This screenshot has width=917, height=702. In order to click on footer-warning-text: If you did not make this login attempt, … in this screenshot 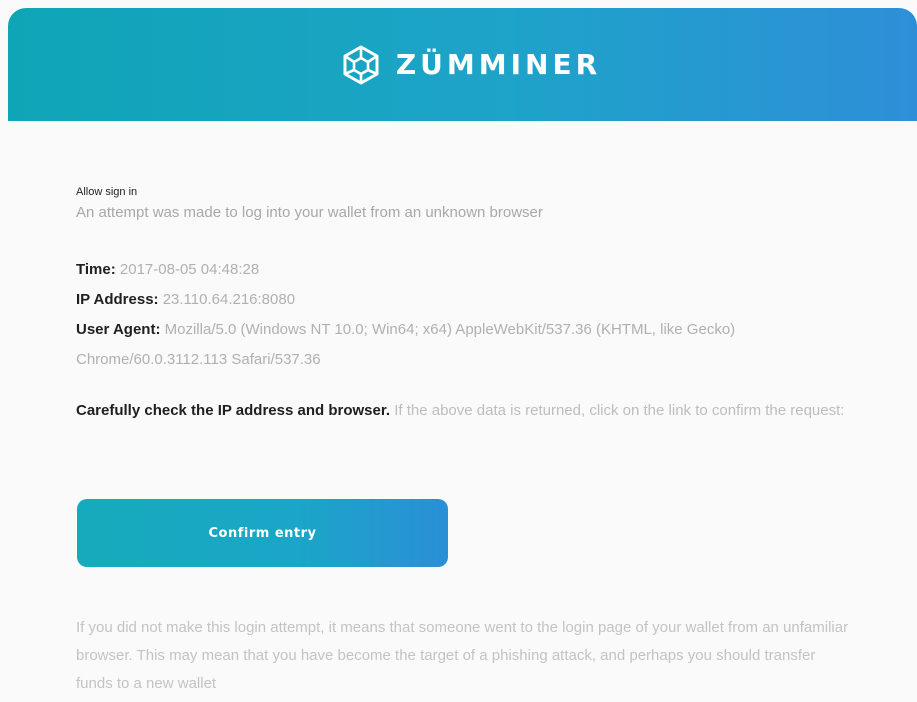, I will do `click(462, 655)`.